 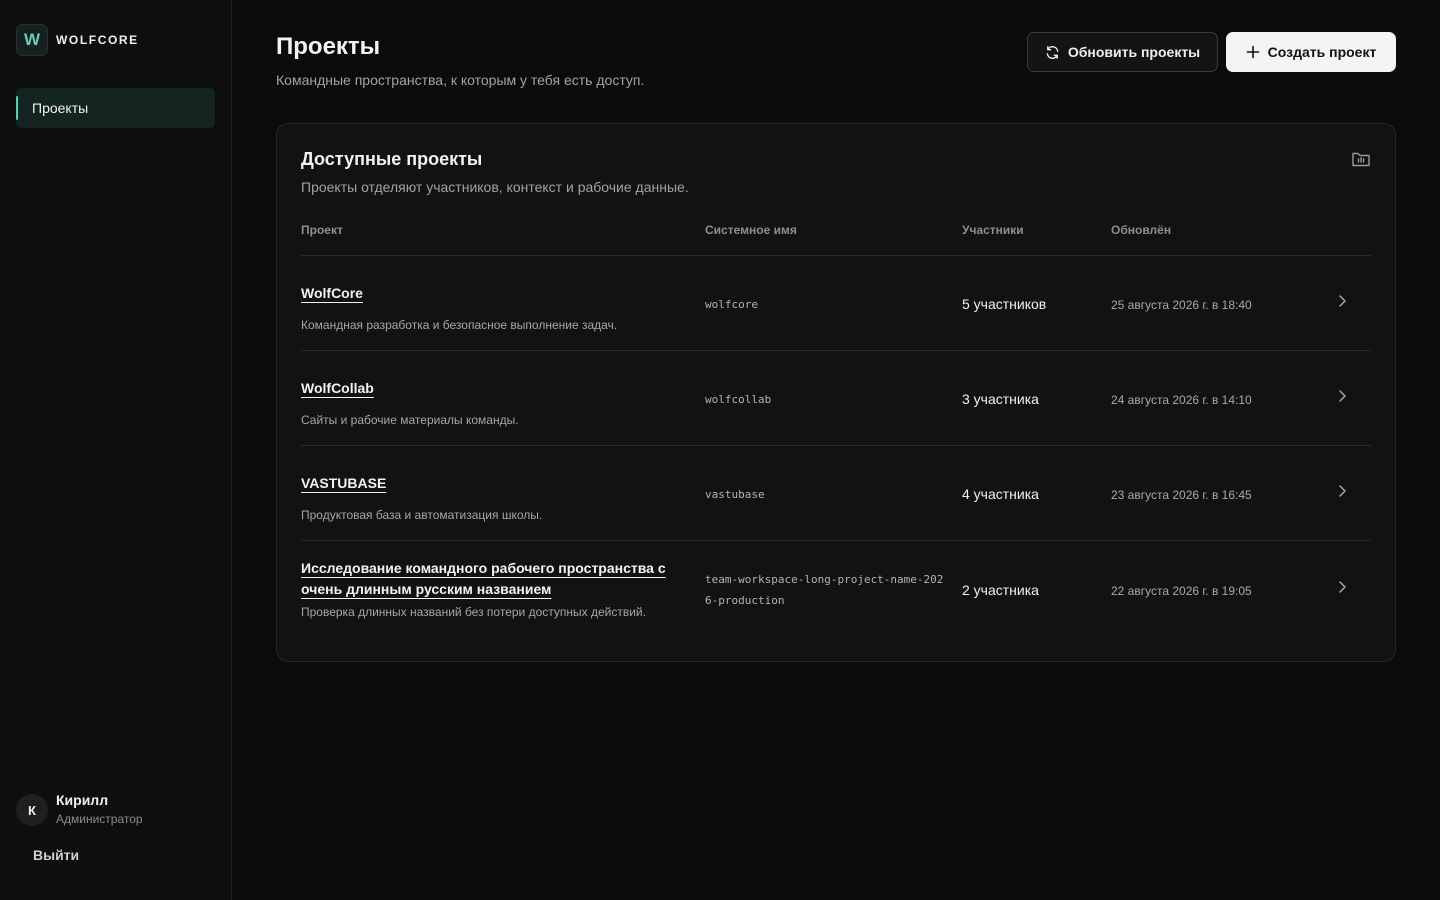 I want to click on project-system-name: wolfcore, so click(x=731, y=304).